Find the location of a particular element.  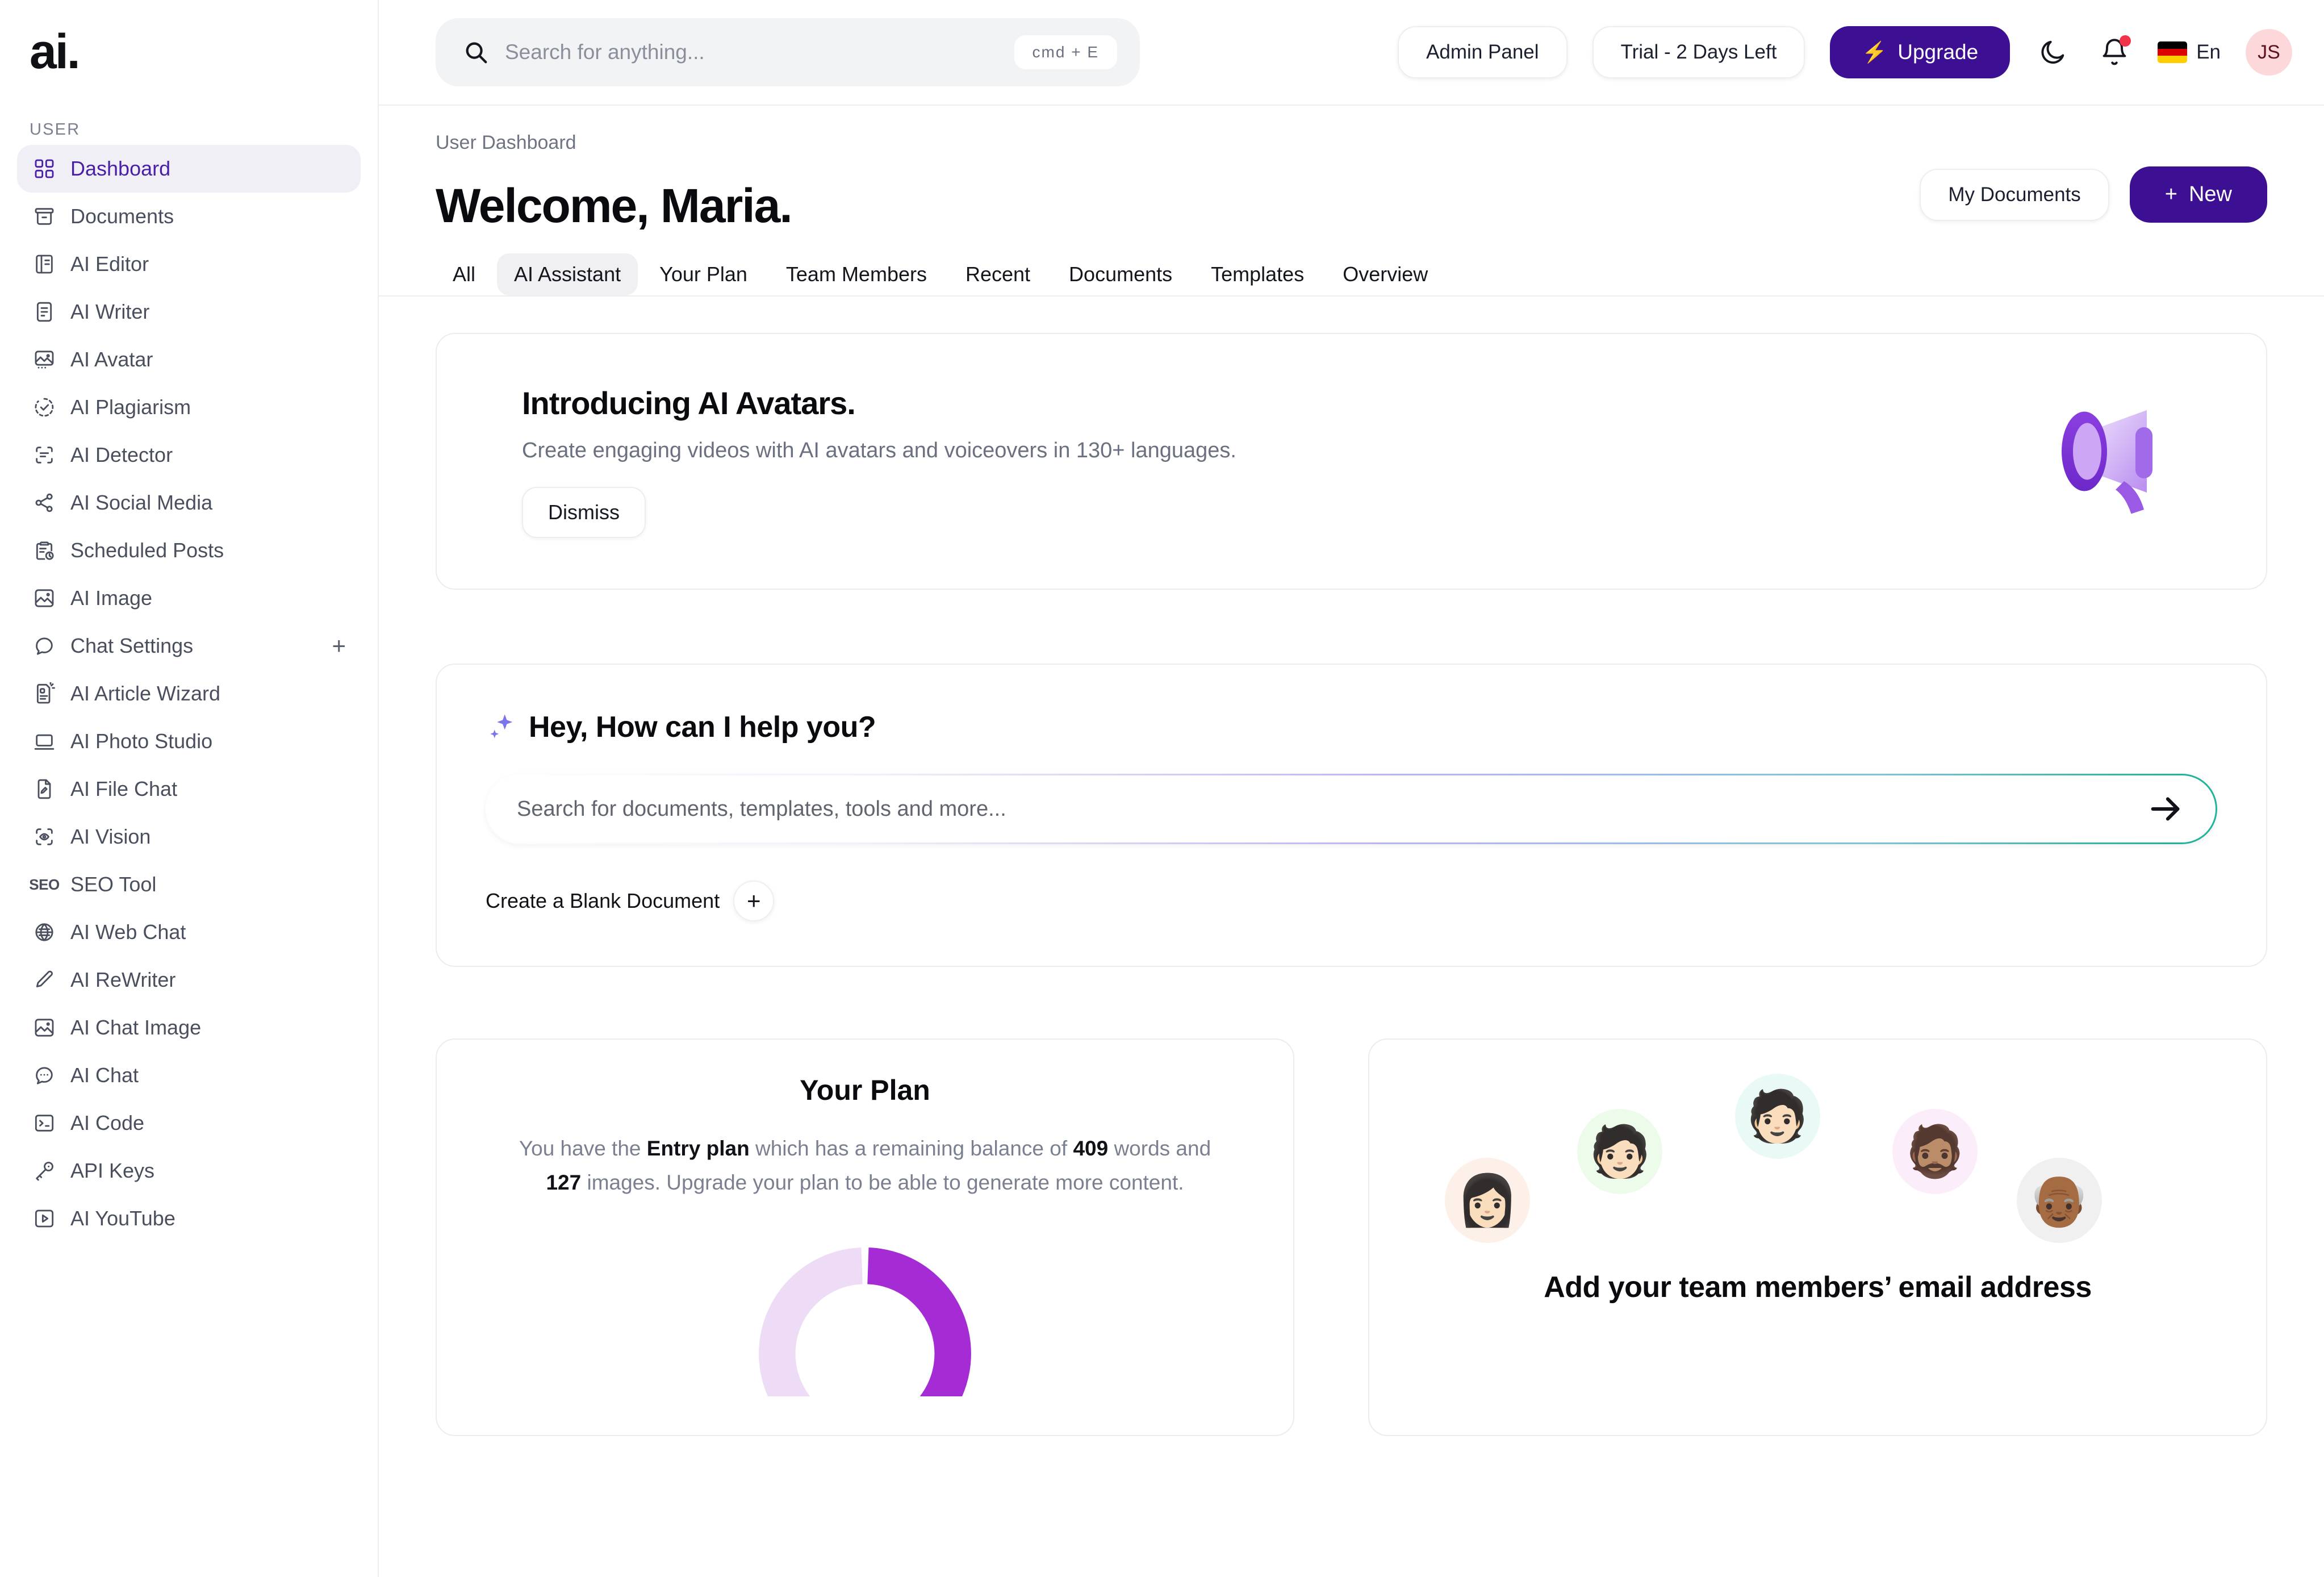

create-blank-document-label: Create a Blank Document is located at coordinates (603, 900).